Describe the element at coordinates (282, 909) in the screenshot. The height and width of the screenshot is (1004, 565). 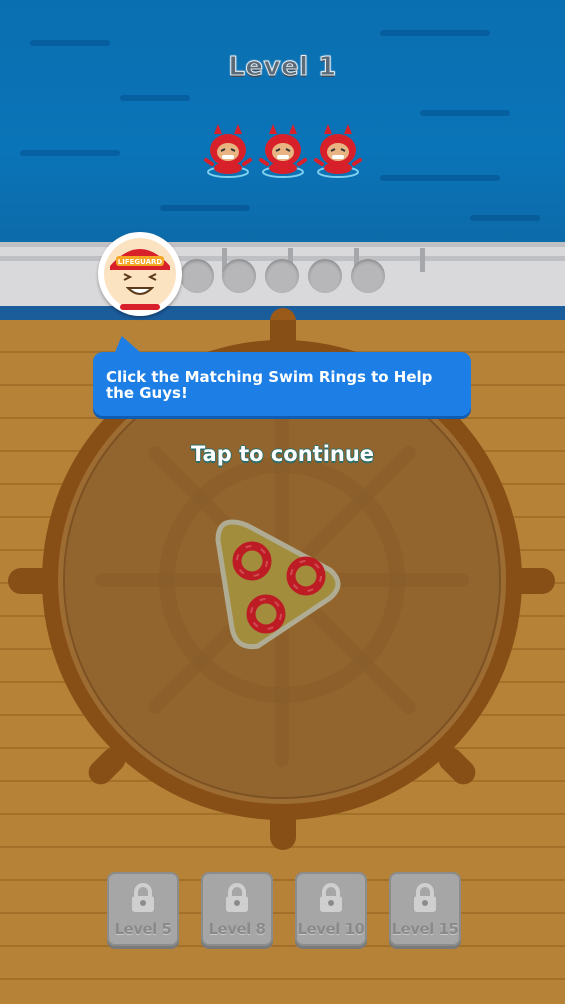
I see `locked-levels-row: Level 5 Level 8 Level 10 Level 15` at that location.